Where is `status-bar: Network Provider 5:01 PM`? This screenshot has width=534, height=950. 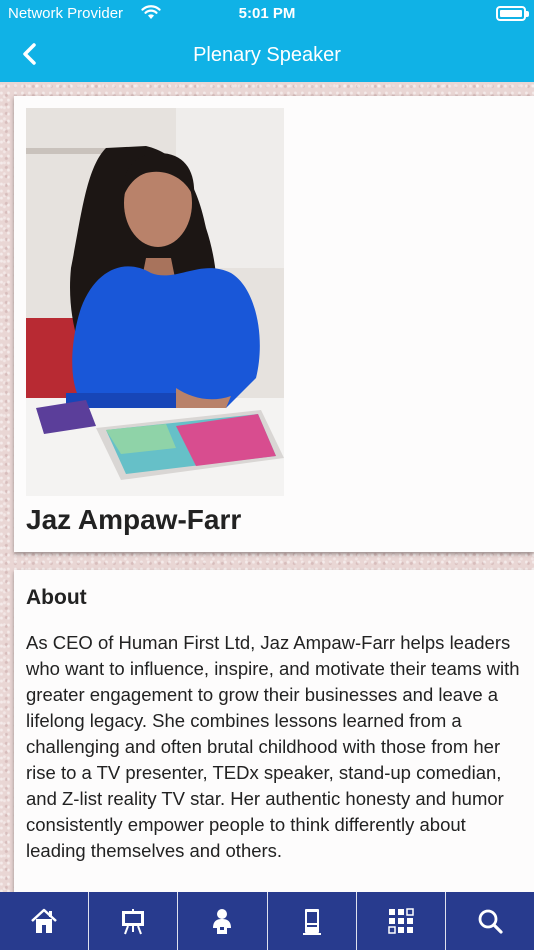 status-bar: Network Provider 5:01 PM is located at coordinates (267, 14).